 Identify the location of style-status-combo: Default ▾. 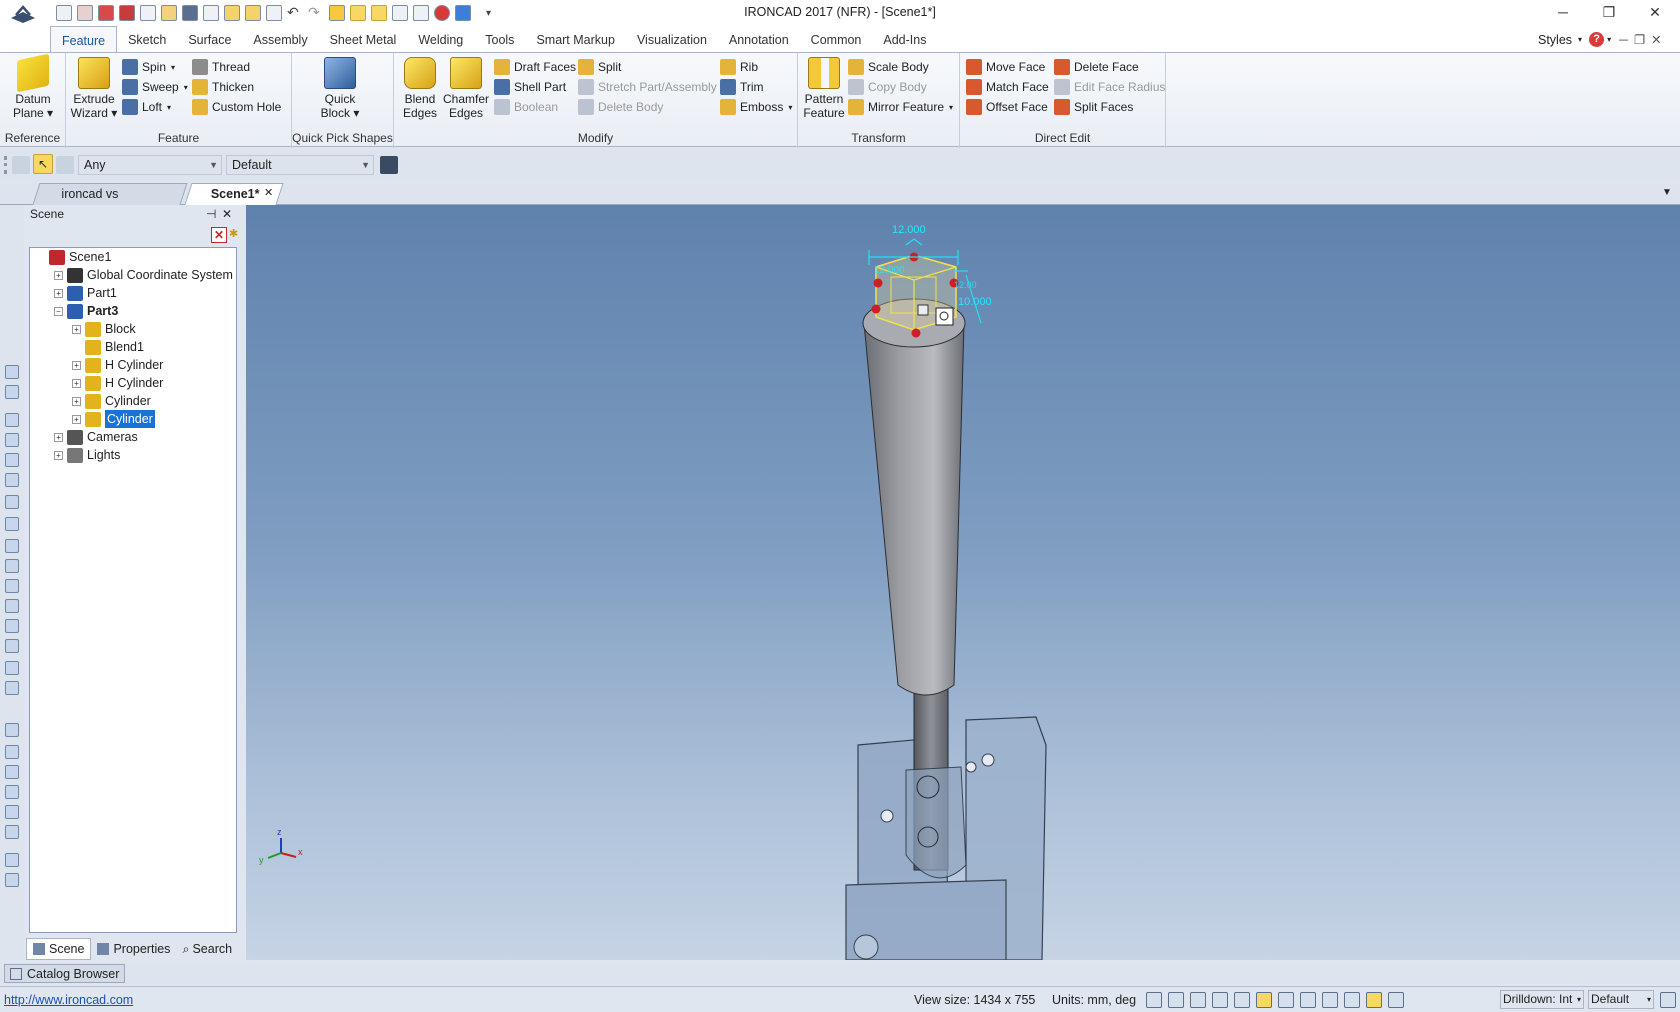
(1621, 999).